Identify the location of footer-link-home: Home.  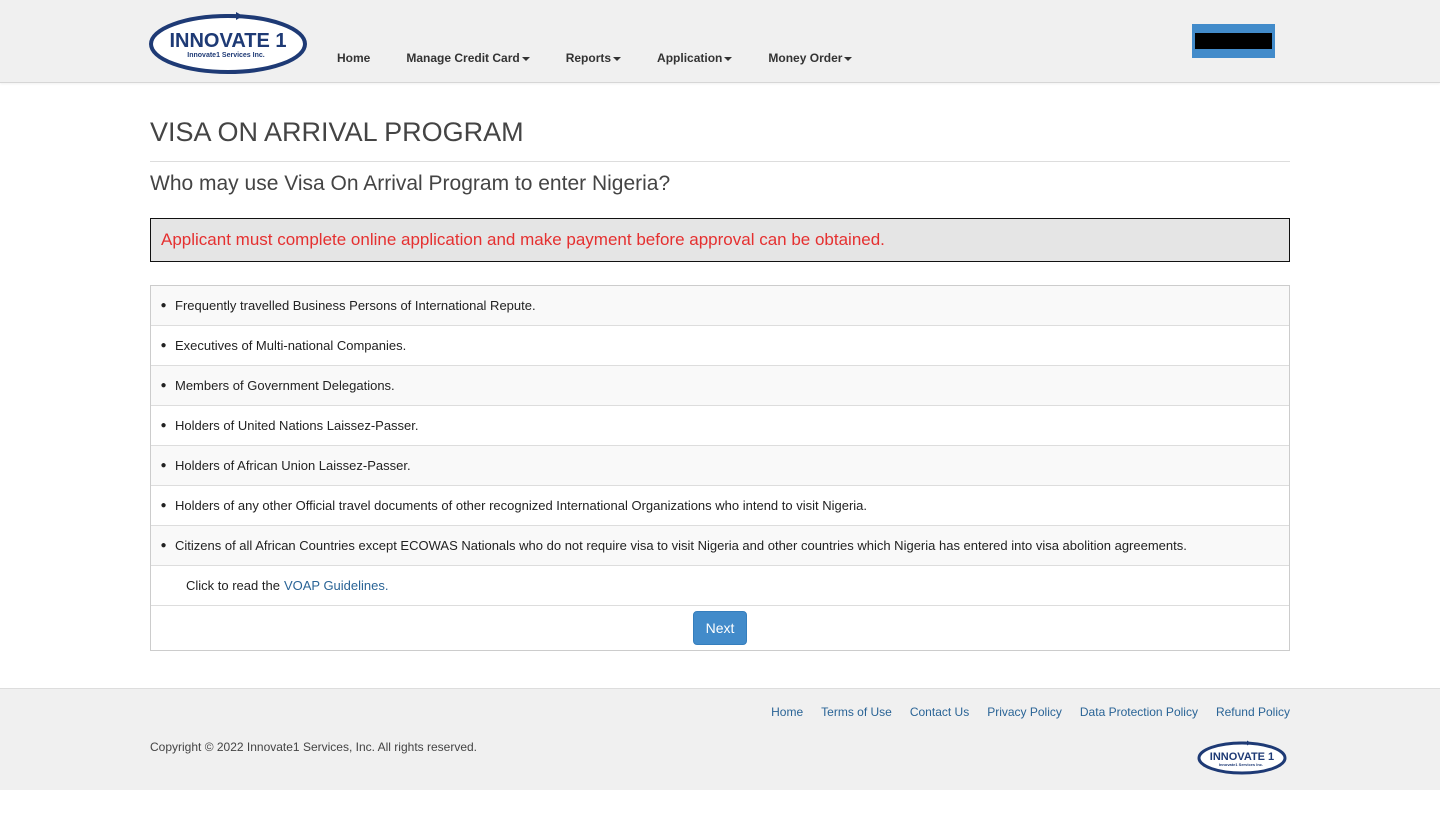
(787, 712).